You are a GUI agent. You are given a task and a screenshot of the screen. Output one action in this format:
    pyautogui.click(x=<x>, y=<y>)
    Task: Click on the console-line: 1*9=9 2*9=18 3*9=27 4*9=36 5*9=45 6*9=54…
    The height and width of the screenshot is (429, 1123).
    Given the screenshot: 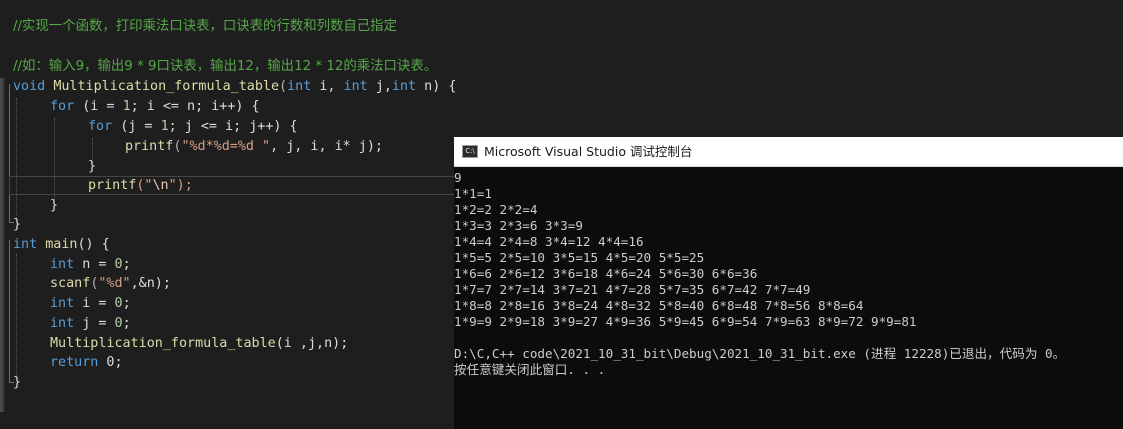 What is the action you would take?
    pyautogui.click(x=685, y=321)
    